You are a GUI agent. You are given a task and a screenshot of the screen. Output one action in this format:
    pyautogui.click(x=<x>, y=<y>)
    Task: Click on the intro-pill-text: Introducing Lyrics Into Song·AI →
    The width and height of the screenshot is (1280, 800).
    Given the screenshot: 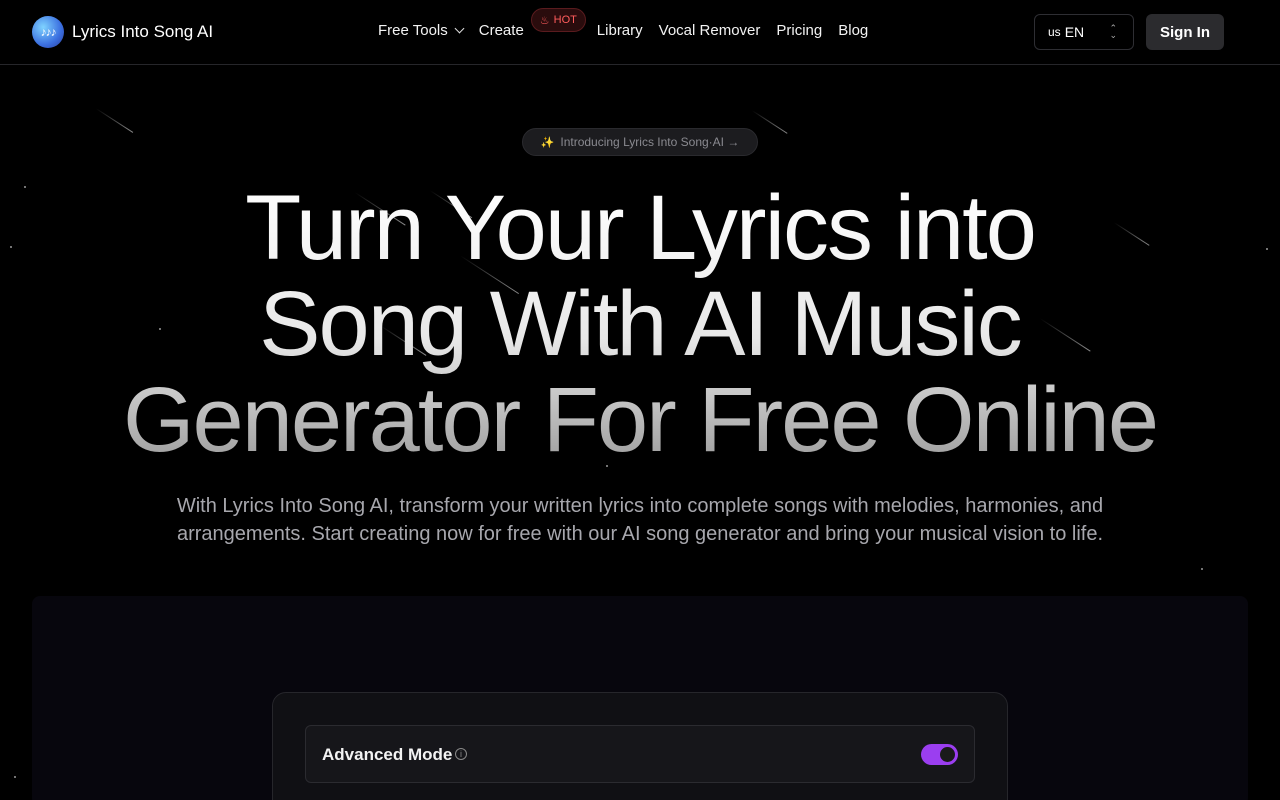 What is the action you would take?
    pyautogui.click(x=650, y=142)
    